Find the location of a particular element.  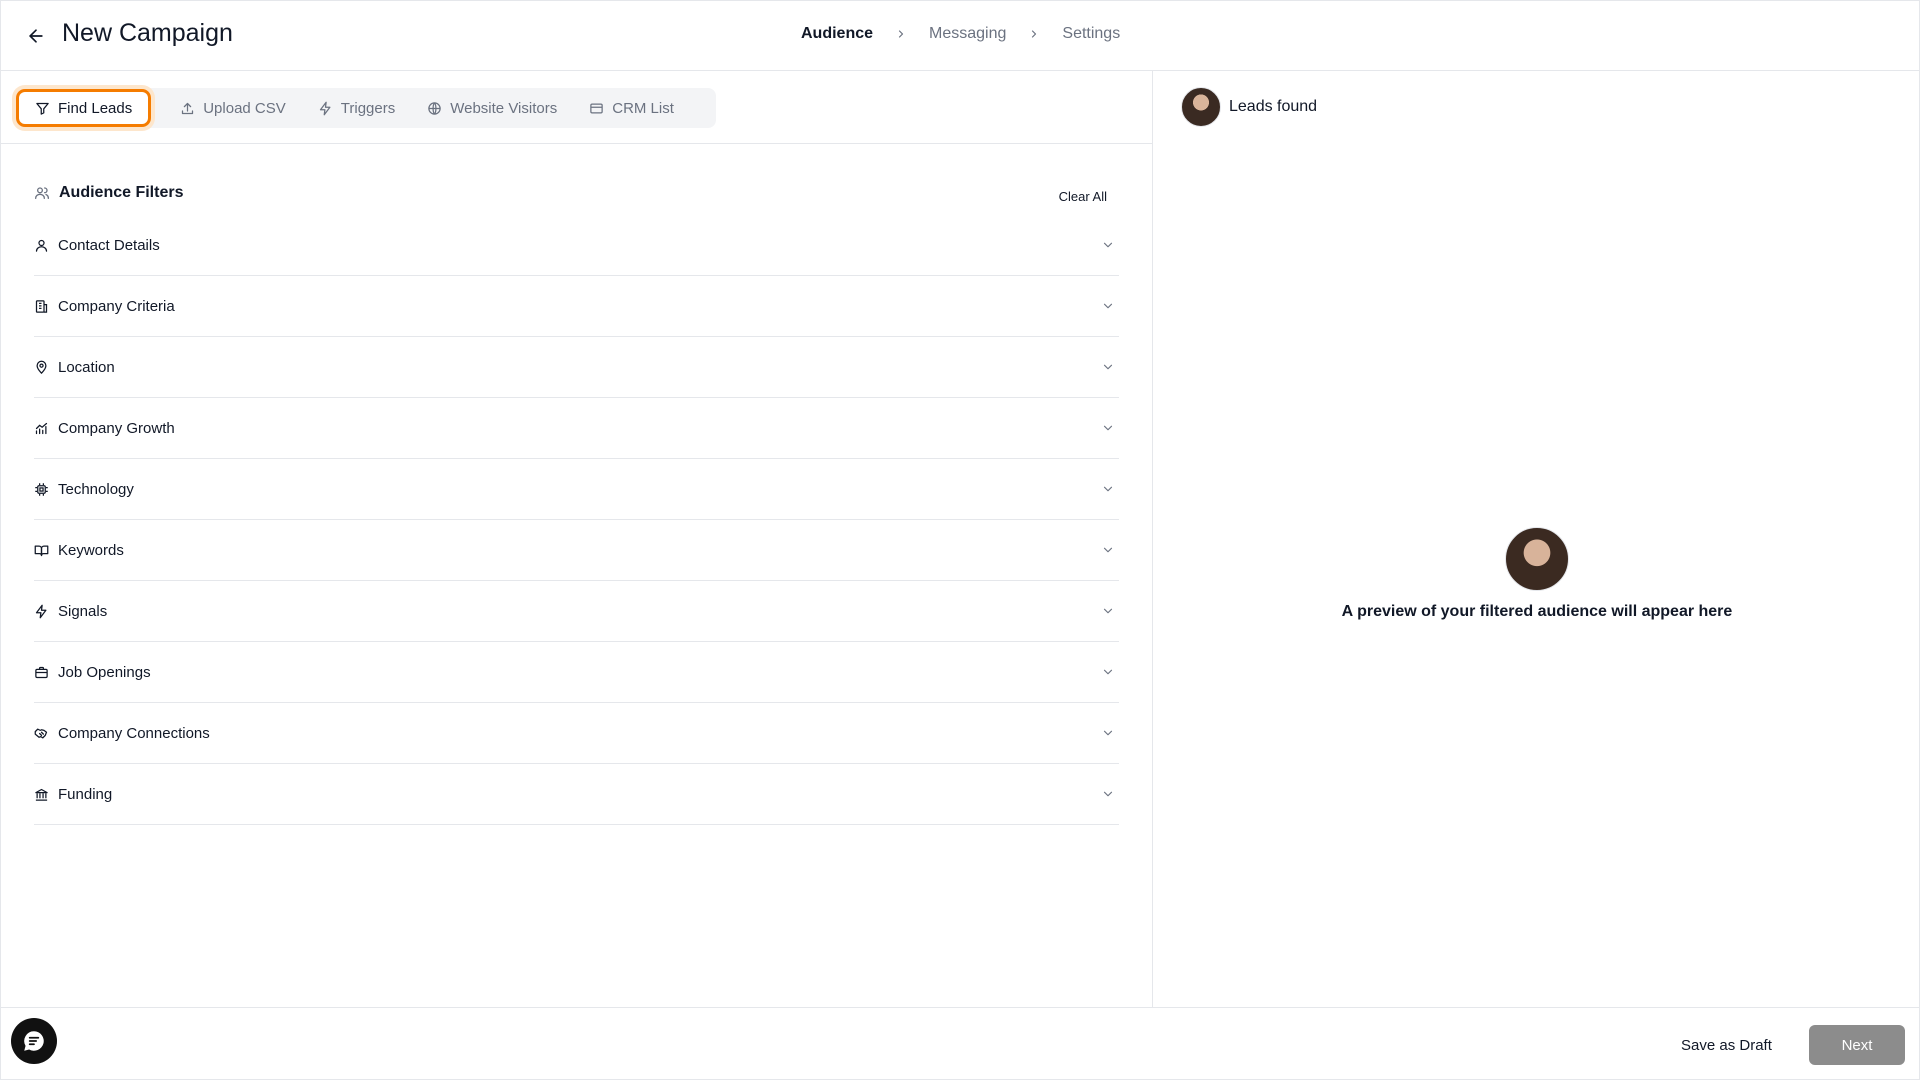

leads-found-header: Leads found is located at coordinates (1249, 107).